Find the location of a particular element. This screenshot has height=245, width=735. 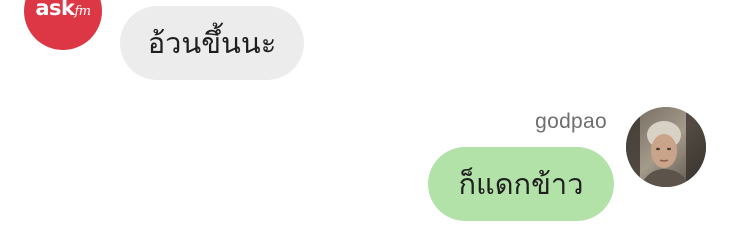

askfm-logo-main: ask is located at coordinates (55, 10).